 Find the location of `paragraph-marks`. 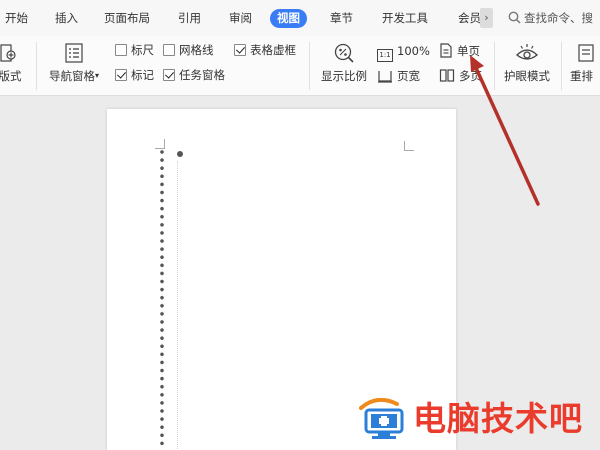

paragraph-marks is located at coordinates (162, 299).